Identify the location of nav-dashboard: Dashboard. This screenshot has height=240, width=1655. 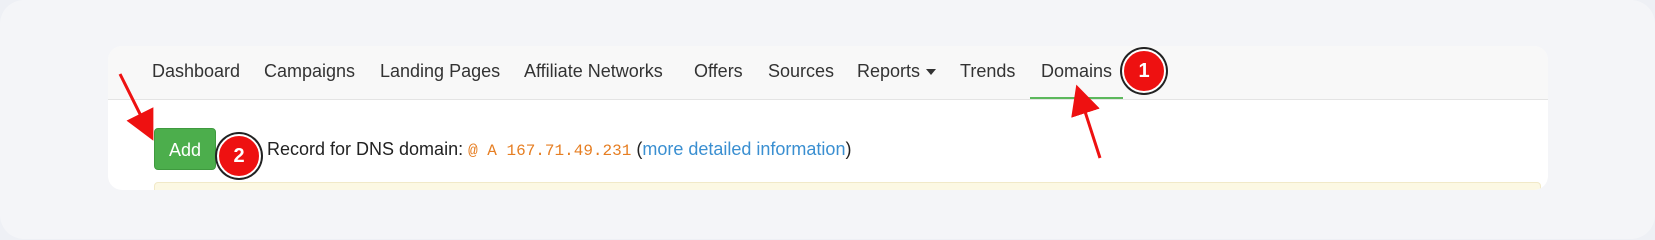
(196, 72).